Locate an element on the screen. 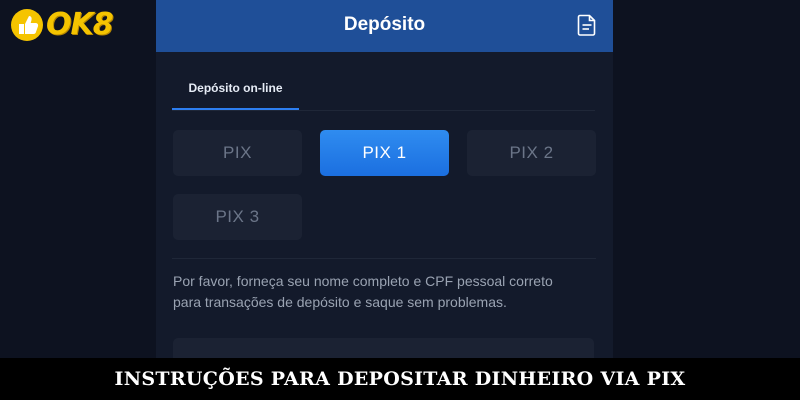 The width and height of the screenshot is (800, 400). panel-header: Depósito is located at coordinates (384, 26).